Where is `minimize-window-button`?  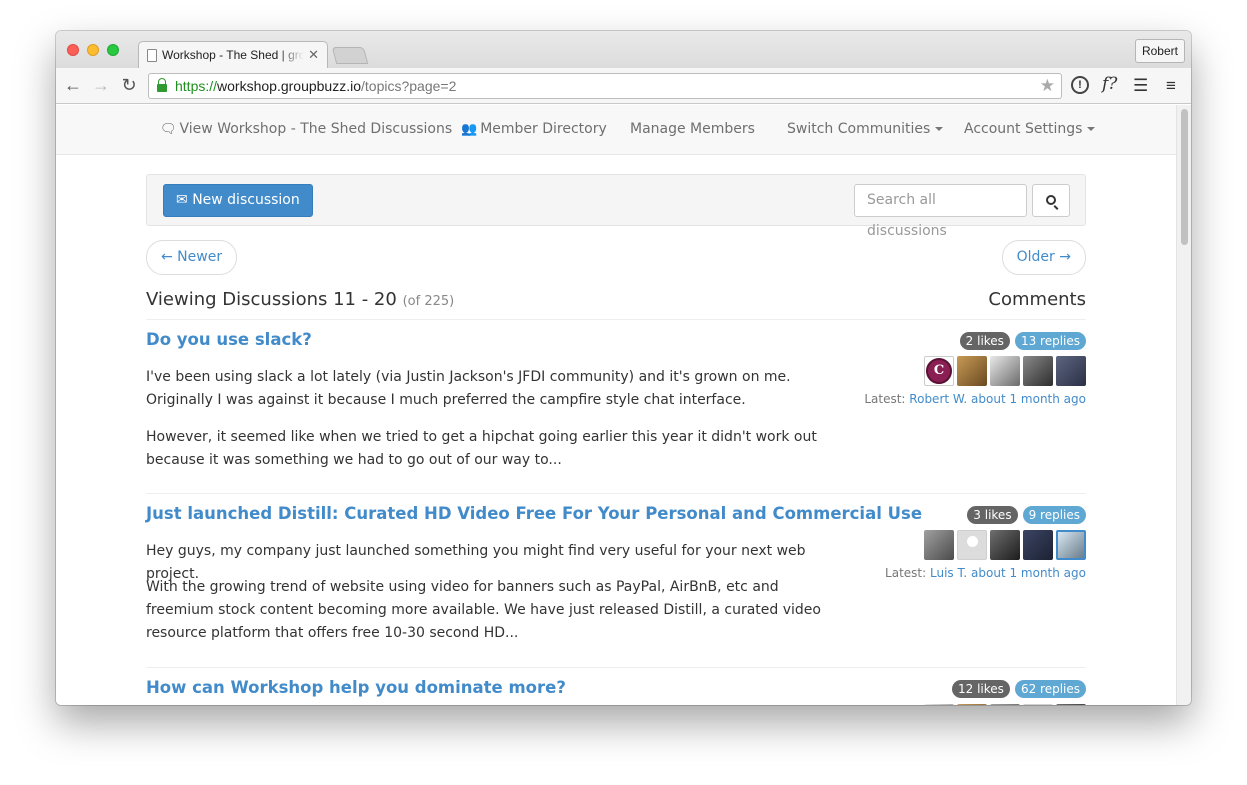
minimize-window-button is located at coordinates (93, 50).